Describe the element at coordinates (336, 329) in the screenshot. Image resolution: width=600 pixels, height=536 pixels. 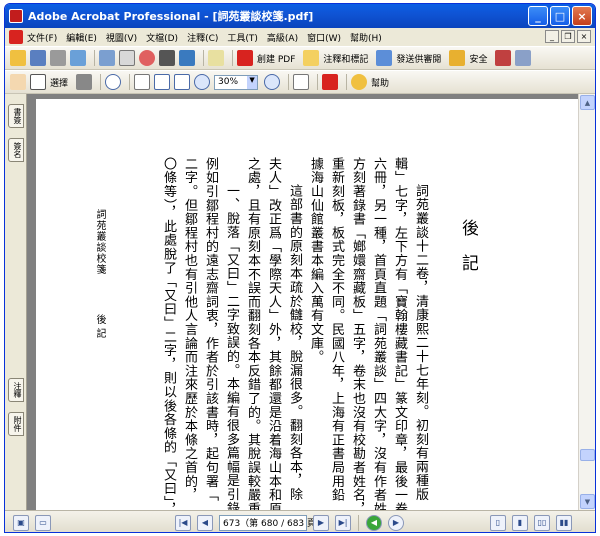
I see `text-column: 重新刻板，板式完全不同。民國八年，上海有正書局用鉛` at that location.